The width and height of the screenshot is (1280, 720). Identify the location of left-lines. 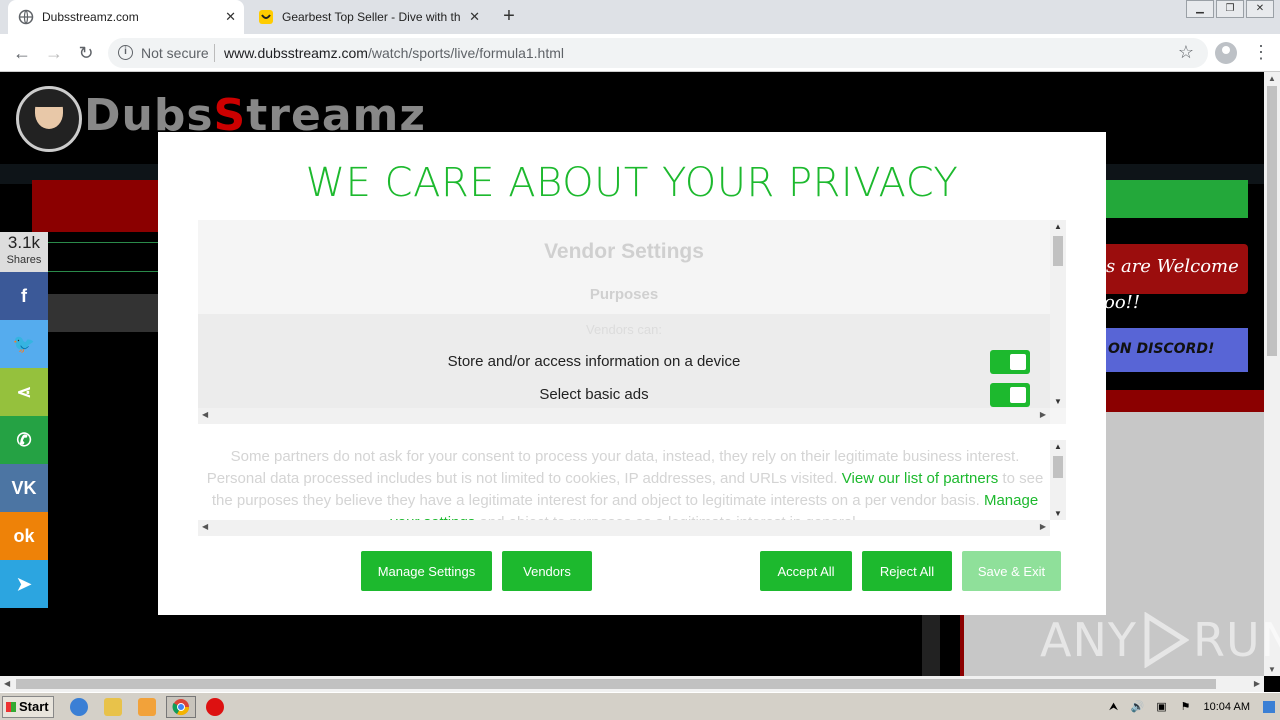
(102, 257).